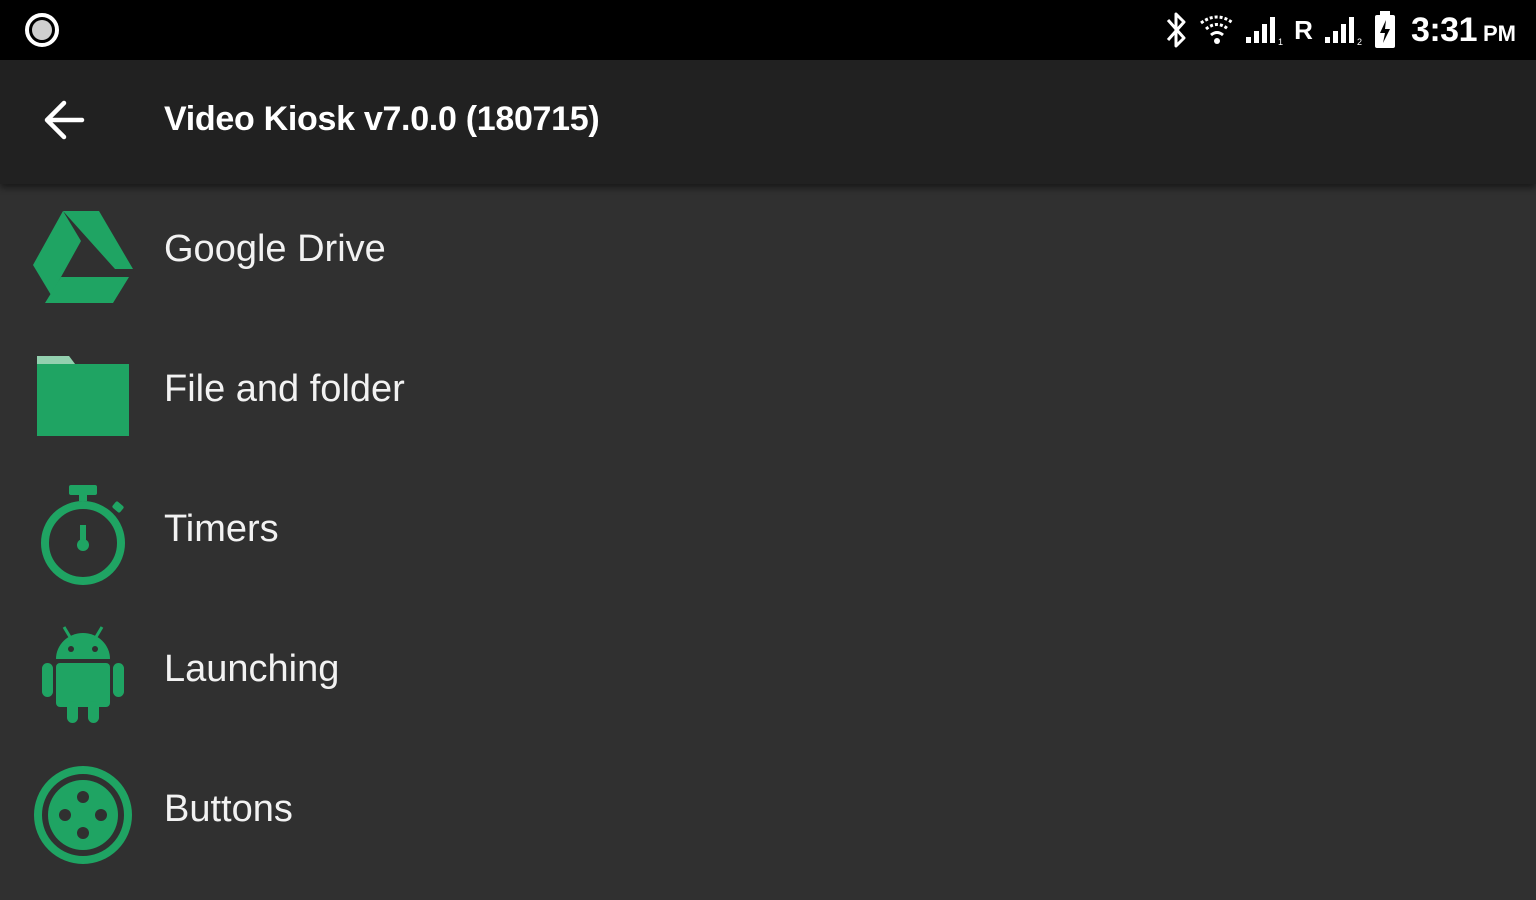 The image size is (1536, 900). What do you see at coordinates (252, 669) in the screenshot?
I see `menu-item-label: Launching` at bounding box center [252, 669].